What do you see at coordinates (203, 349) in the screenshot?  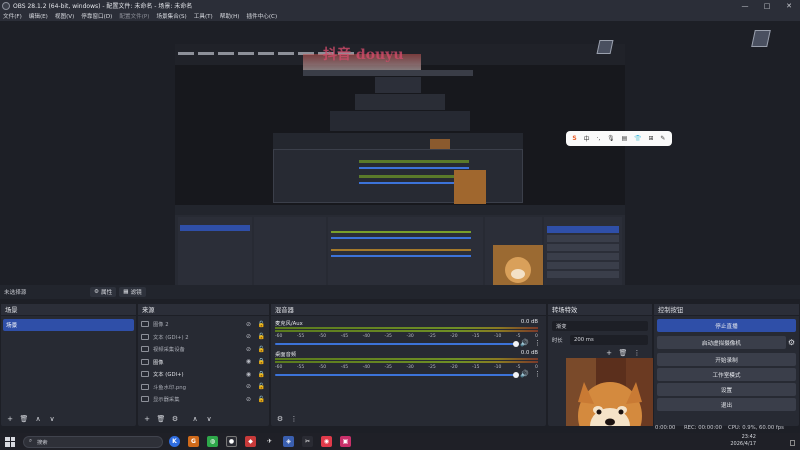 I see `source-item: 视频采集设备 ⊘ 🔓` at bounding box center [203, 349].